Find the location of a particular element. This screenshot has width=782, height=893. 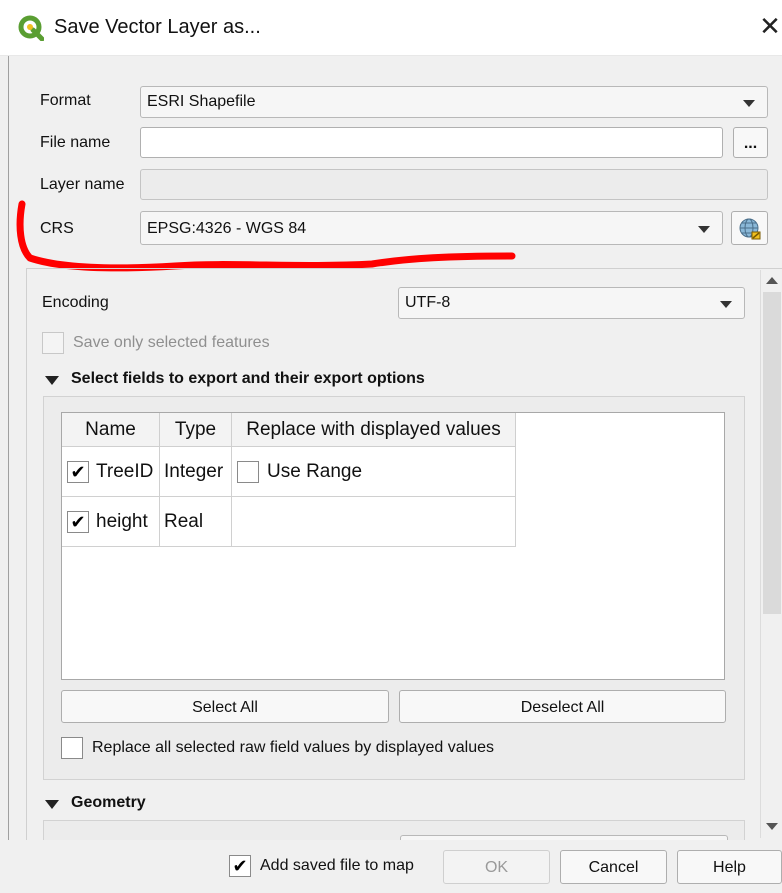

save-selected-label: Save only selected features is located at coordinates (171, 342).